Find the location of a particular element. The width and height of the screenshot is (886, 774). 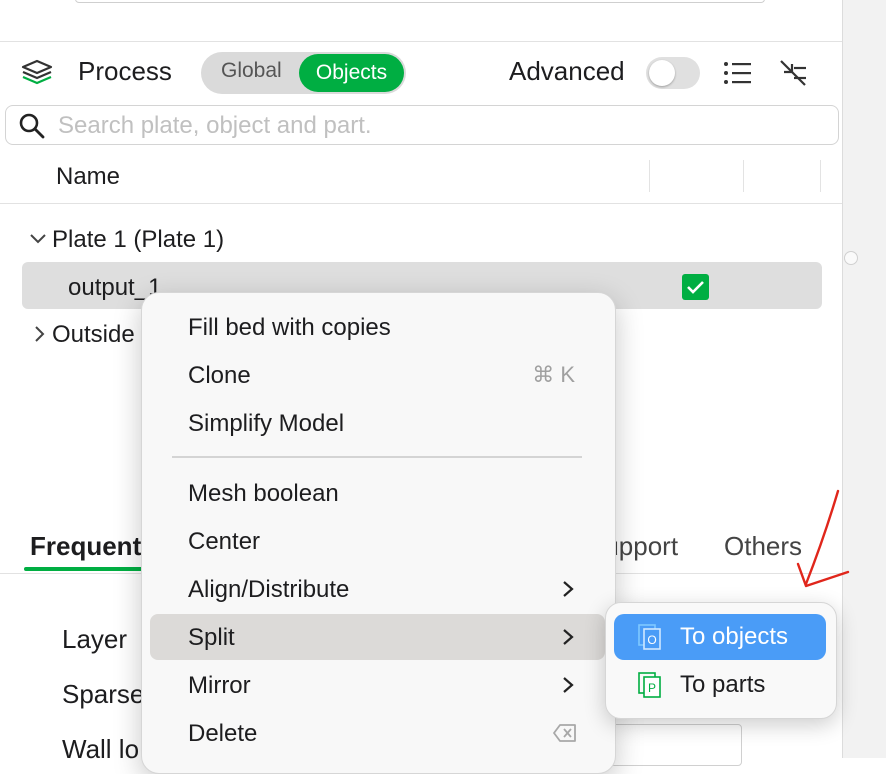

layers-icon is located at coordinates (37, 72).